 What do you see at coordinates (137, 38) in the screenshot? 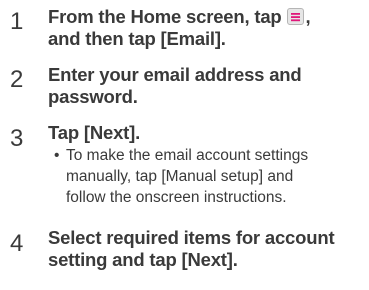
I see `step-line: and then tap [Email].` at bounding box center [137, 38].